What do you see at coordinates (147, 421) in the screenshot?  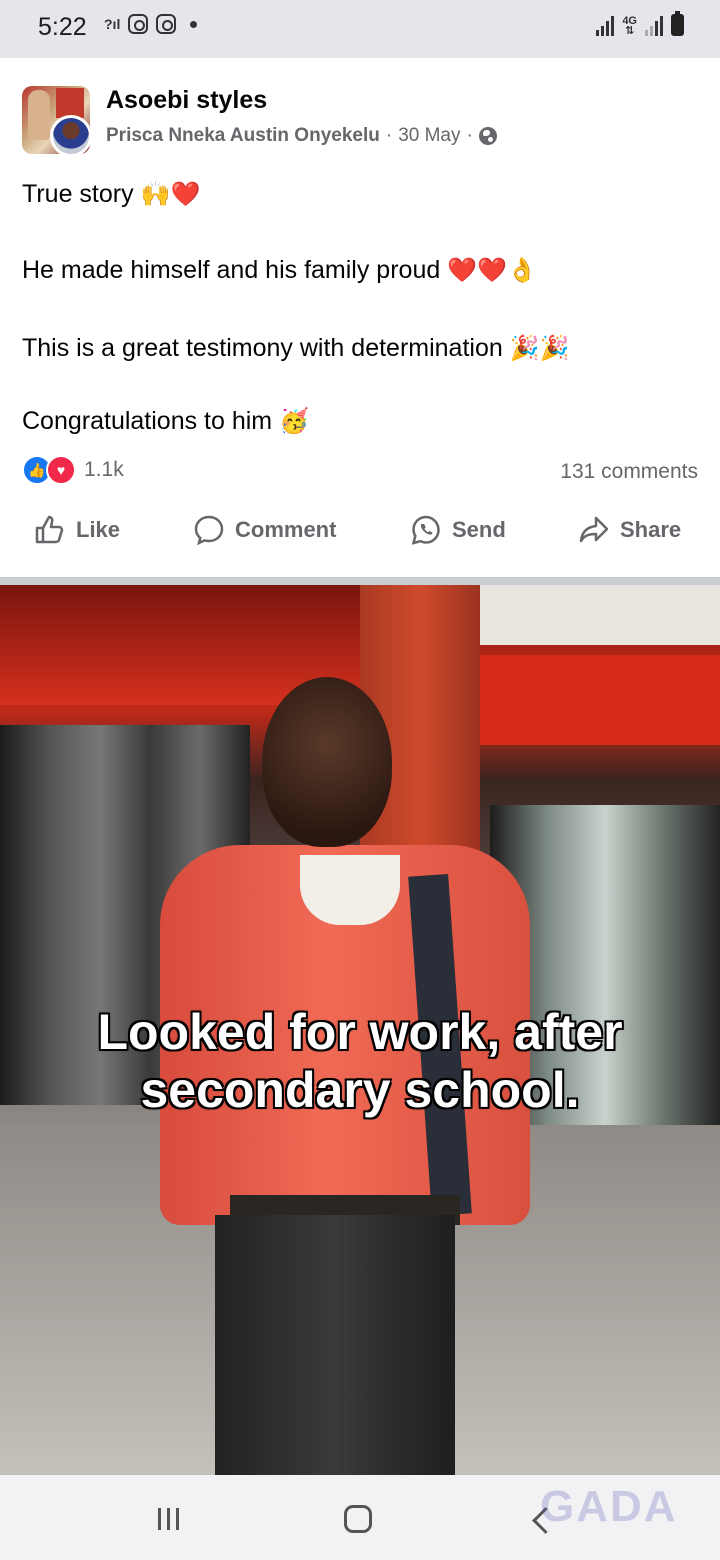 I see `post-text: Congratulations to him` at bounding box center [147, 421].